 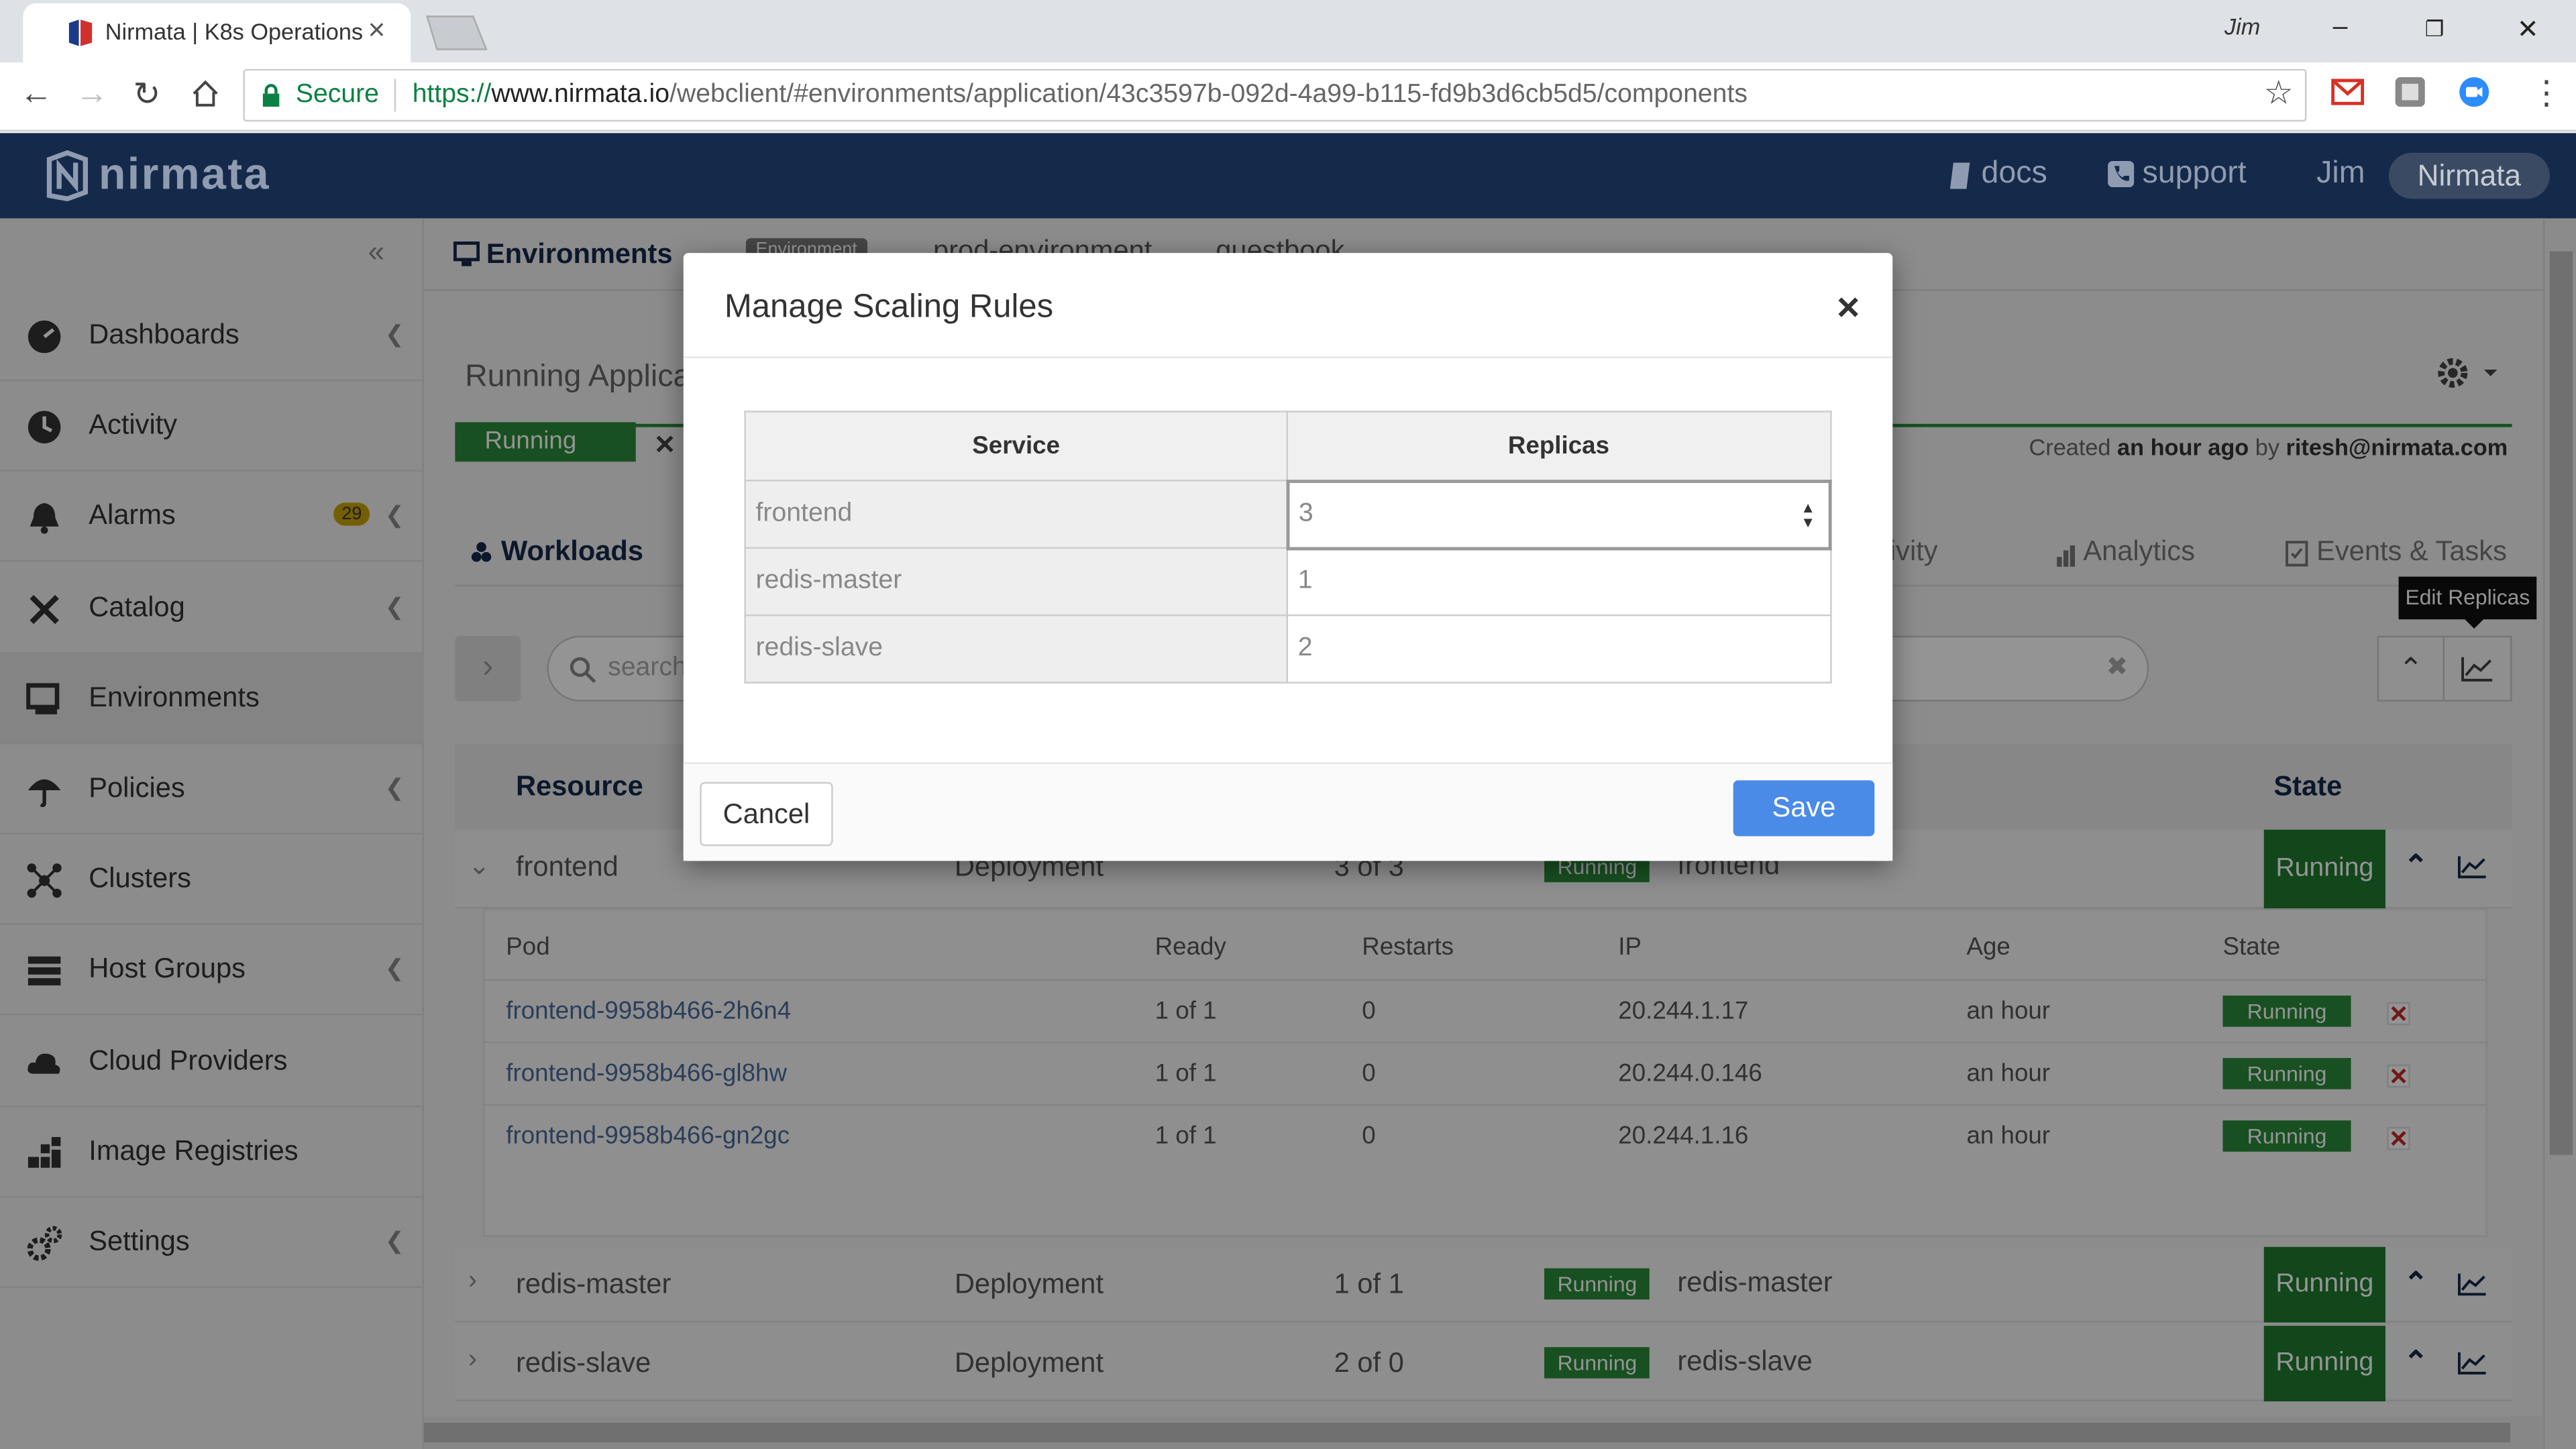 I want to click on back-icon: ←, so click(x=35, y=94).